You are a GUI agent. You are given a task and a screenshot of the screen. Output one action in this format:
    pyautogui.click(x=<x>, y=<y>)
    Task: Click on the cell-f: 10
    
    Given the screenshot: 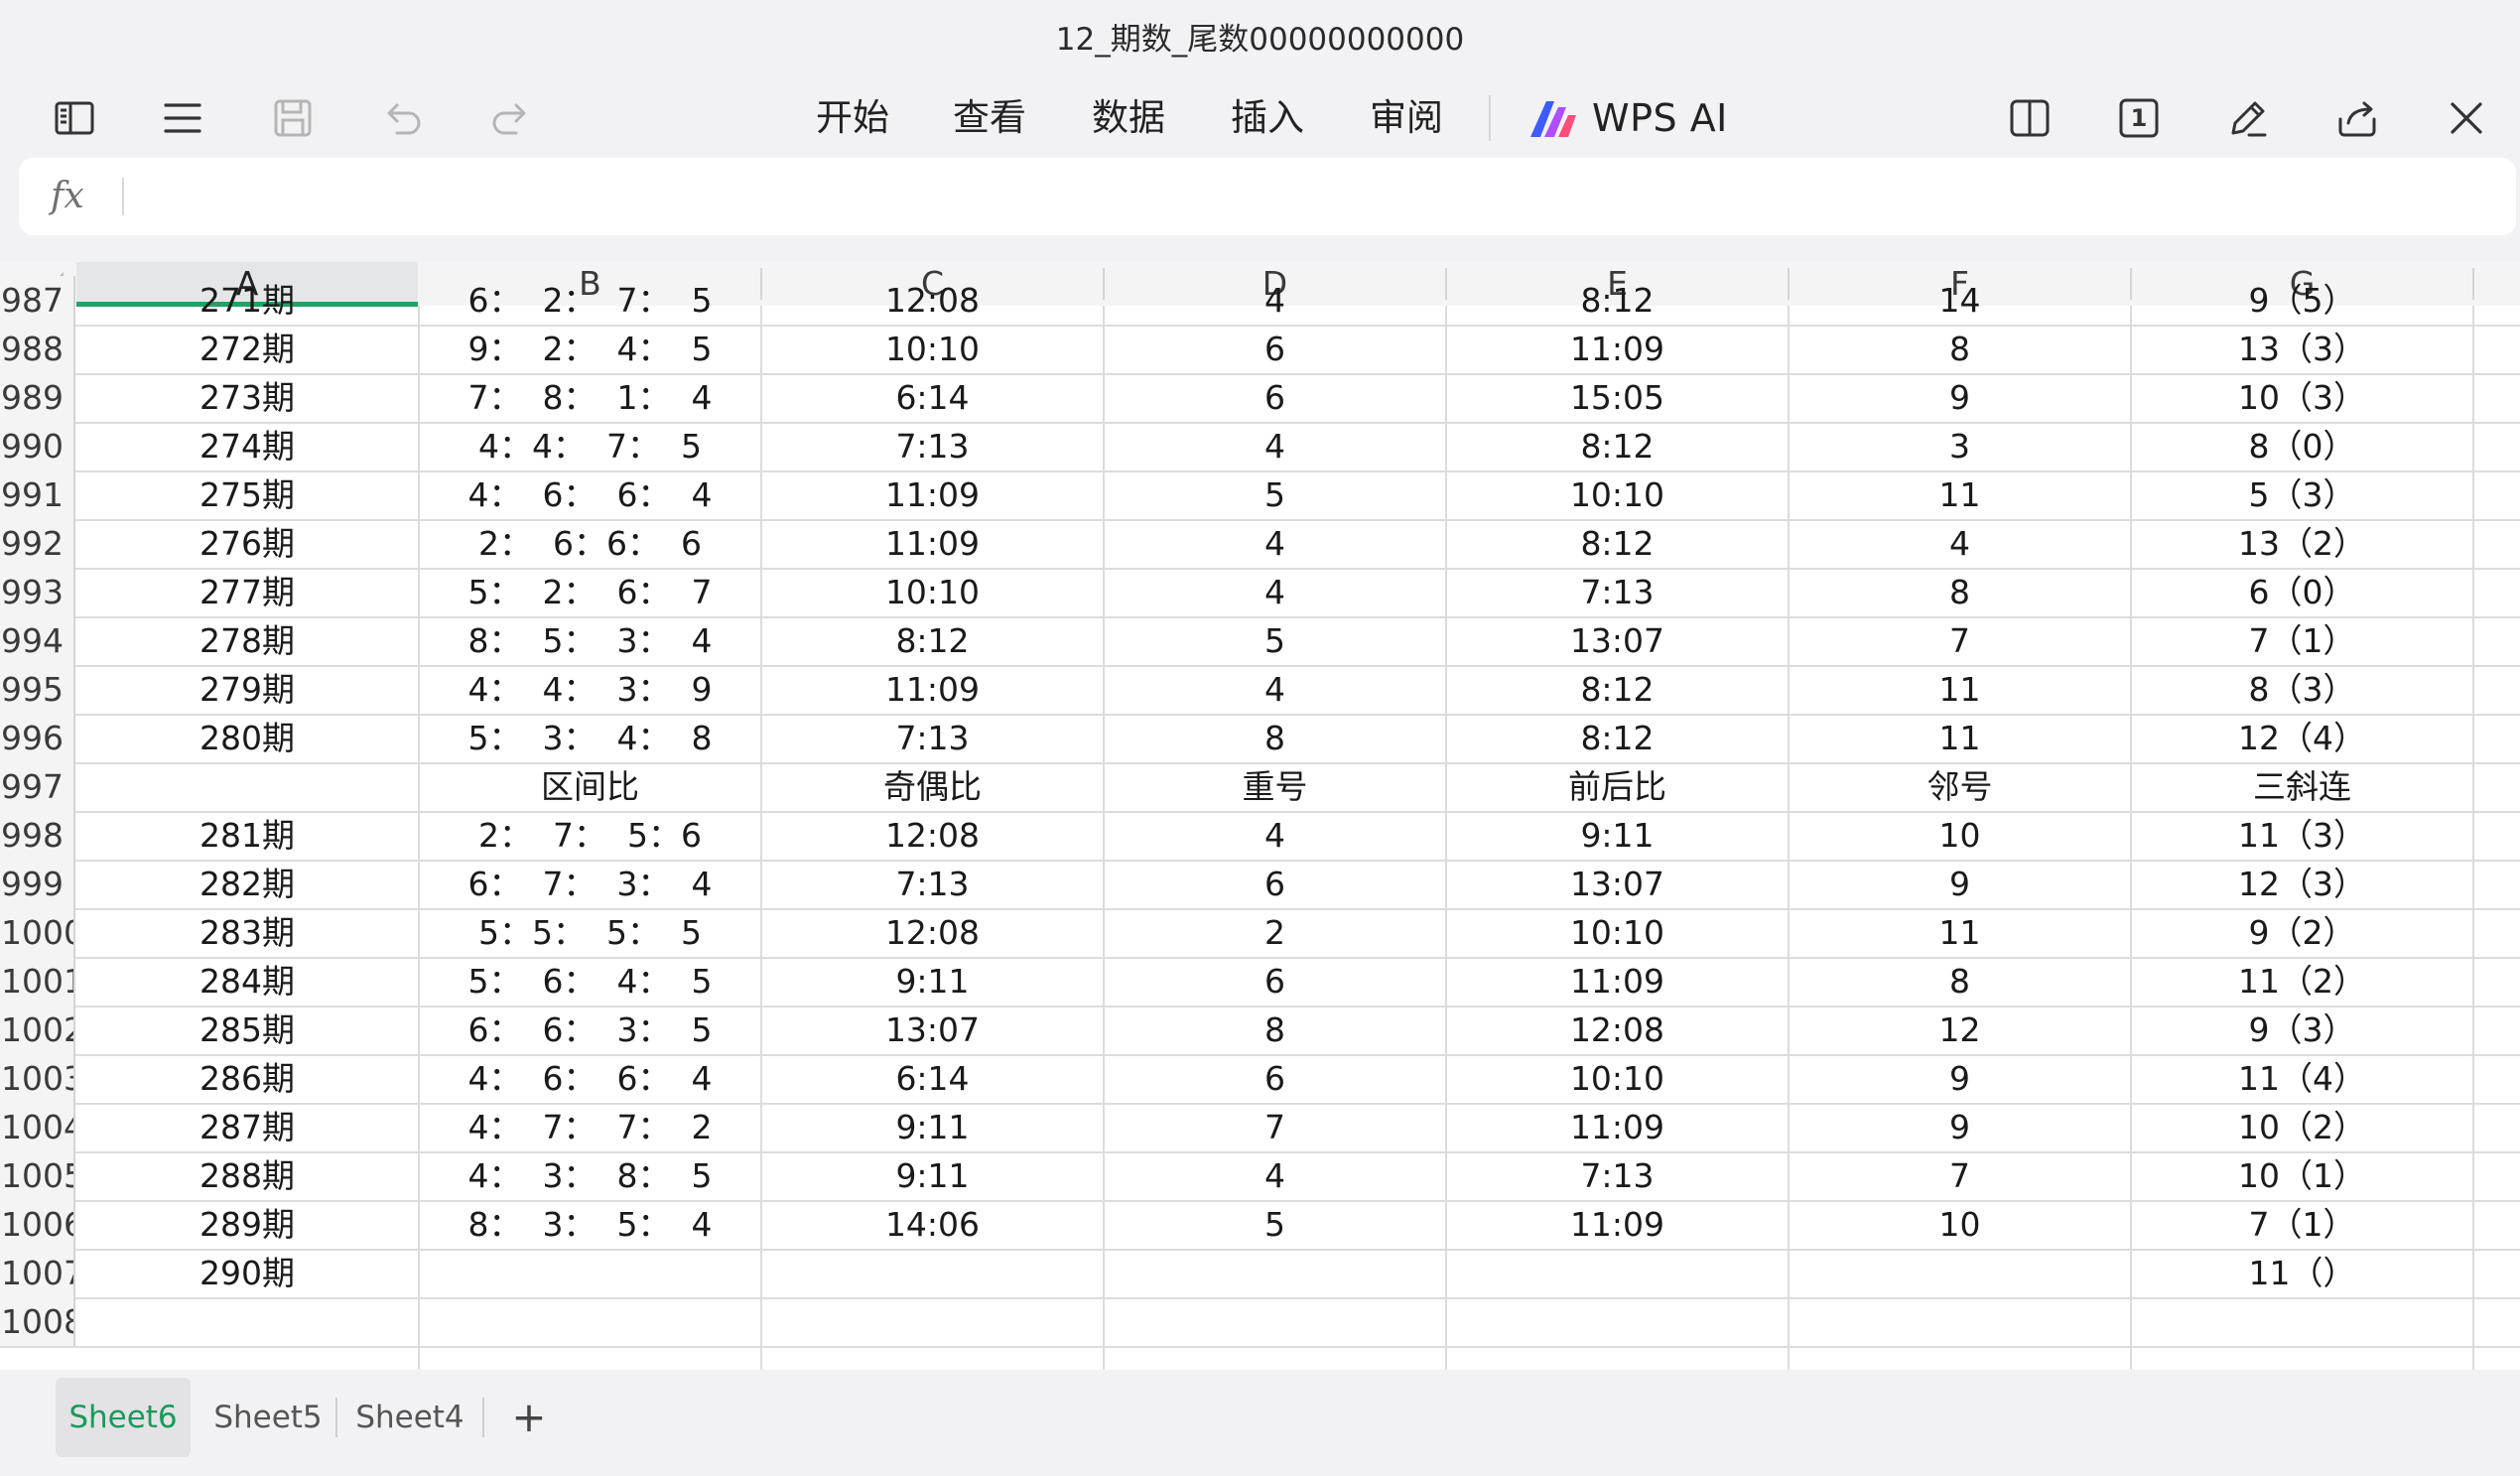 What is the action you would take?
    pyautogui.click(x=1960, y=835)
    